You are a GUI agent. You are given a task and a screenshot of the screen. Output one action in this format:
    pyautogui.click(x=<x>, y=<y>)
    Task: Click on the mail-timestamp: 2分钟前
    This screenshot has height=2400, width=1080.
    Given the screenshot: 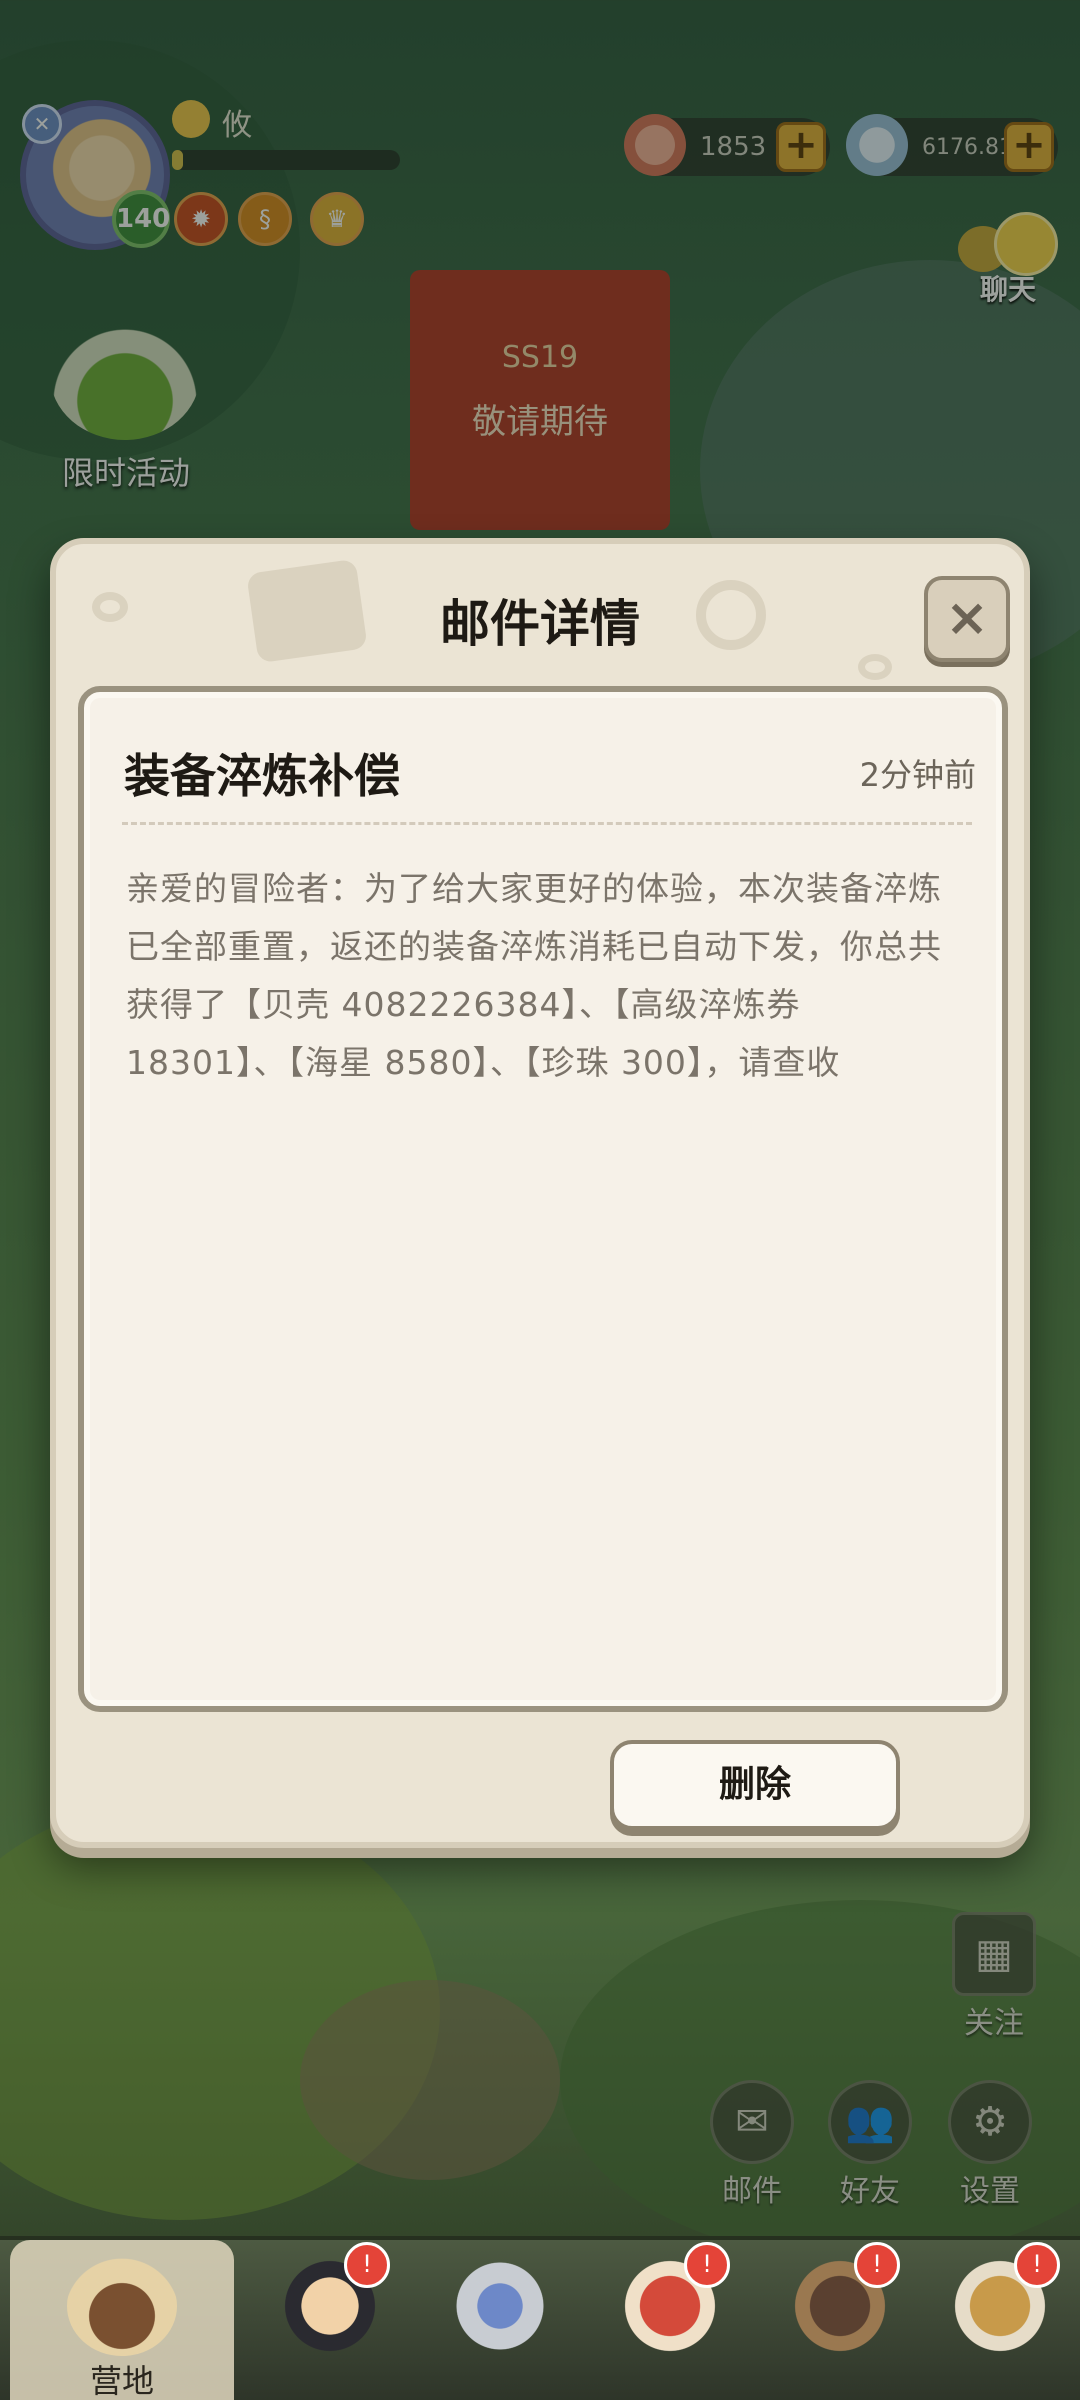 What is the action you would take?
    pyautogui.click(x=917, y=775)
    